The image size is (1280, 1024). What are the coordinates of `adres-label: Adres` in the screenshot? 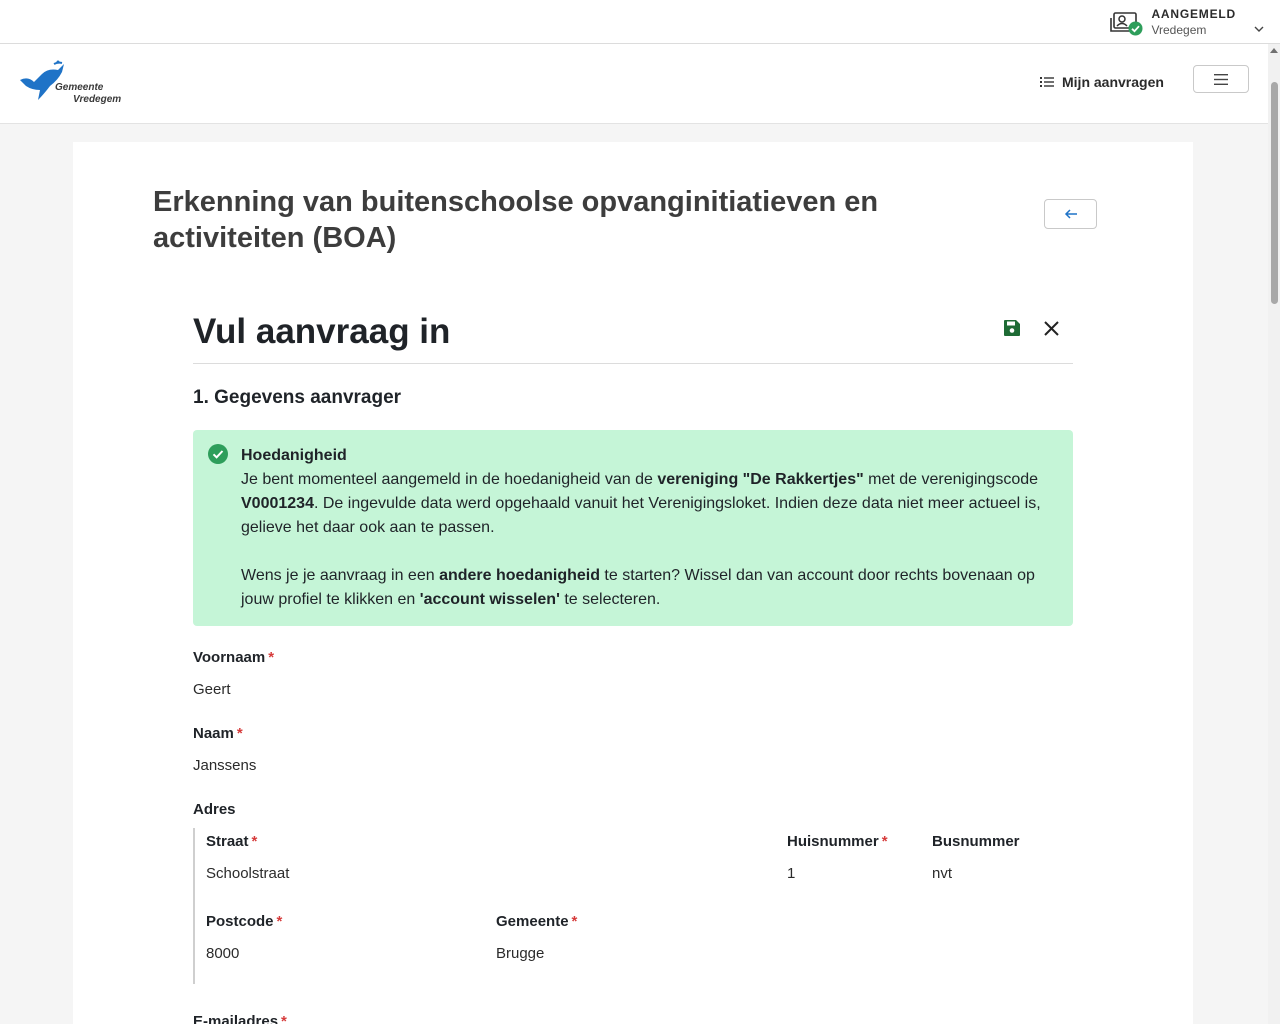 It's located at (214, 809).